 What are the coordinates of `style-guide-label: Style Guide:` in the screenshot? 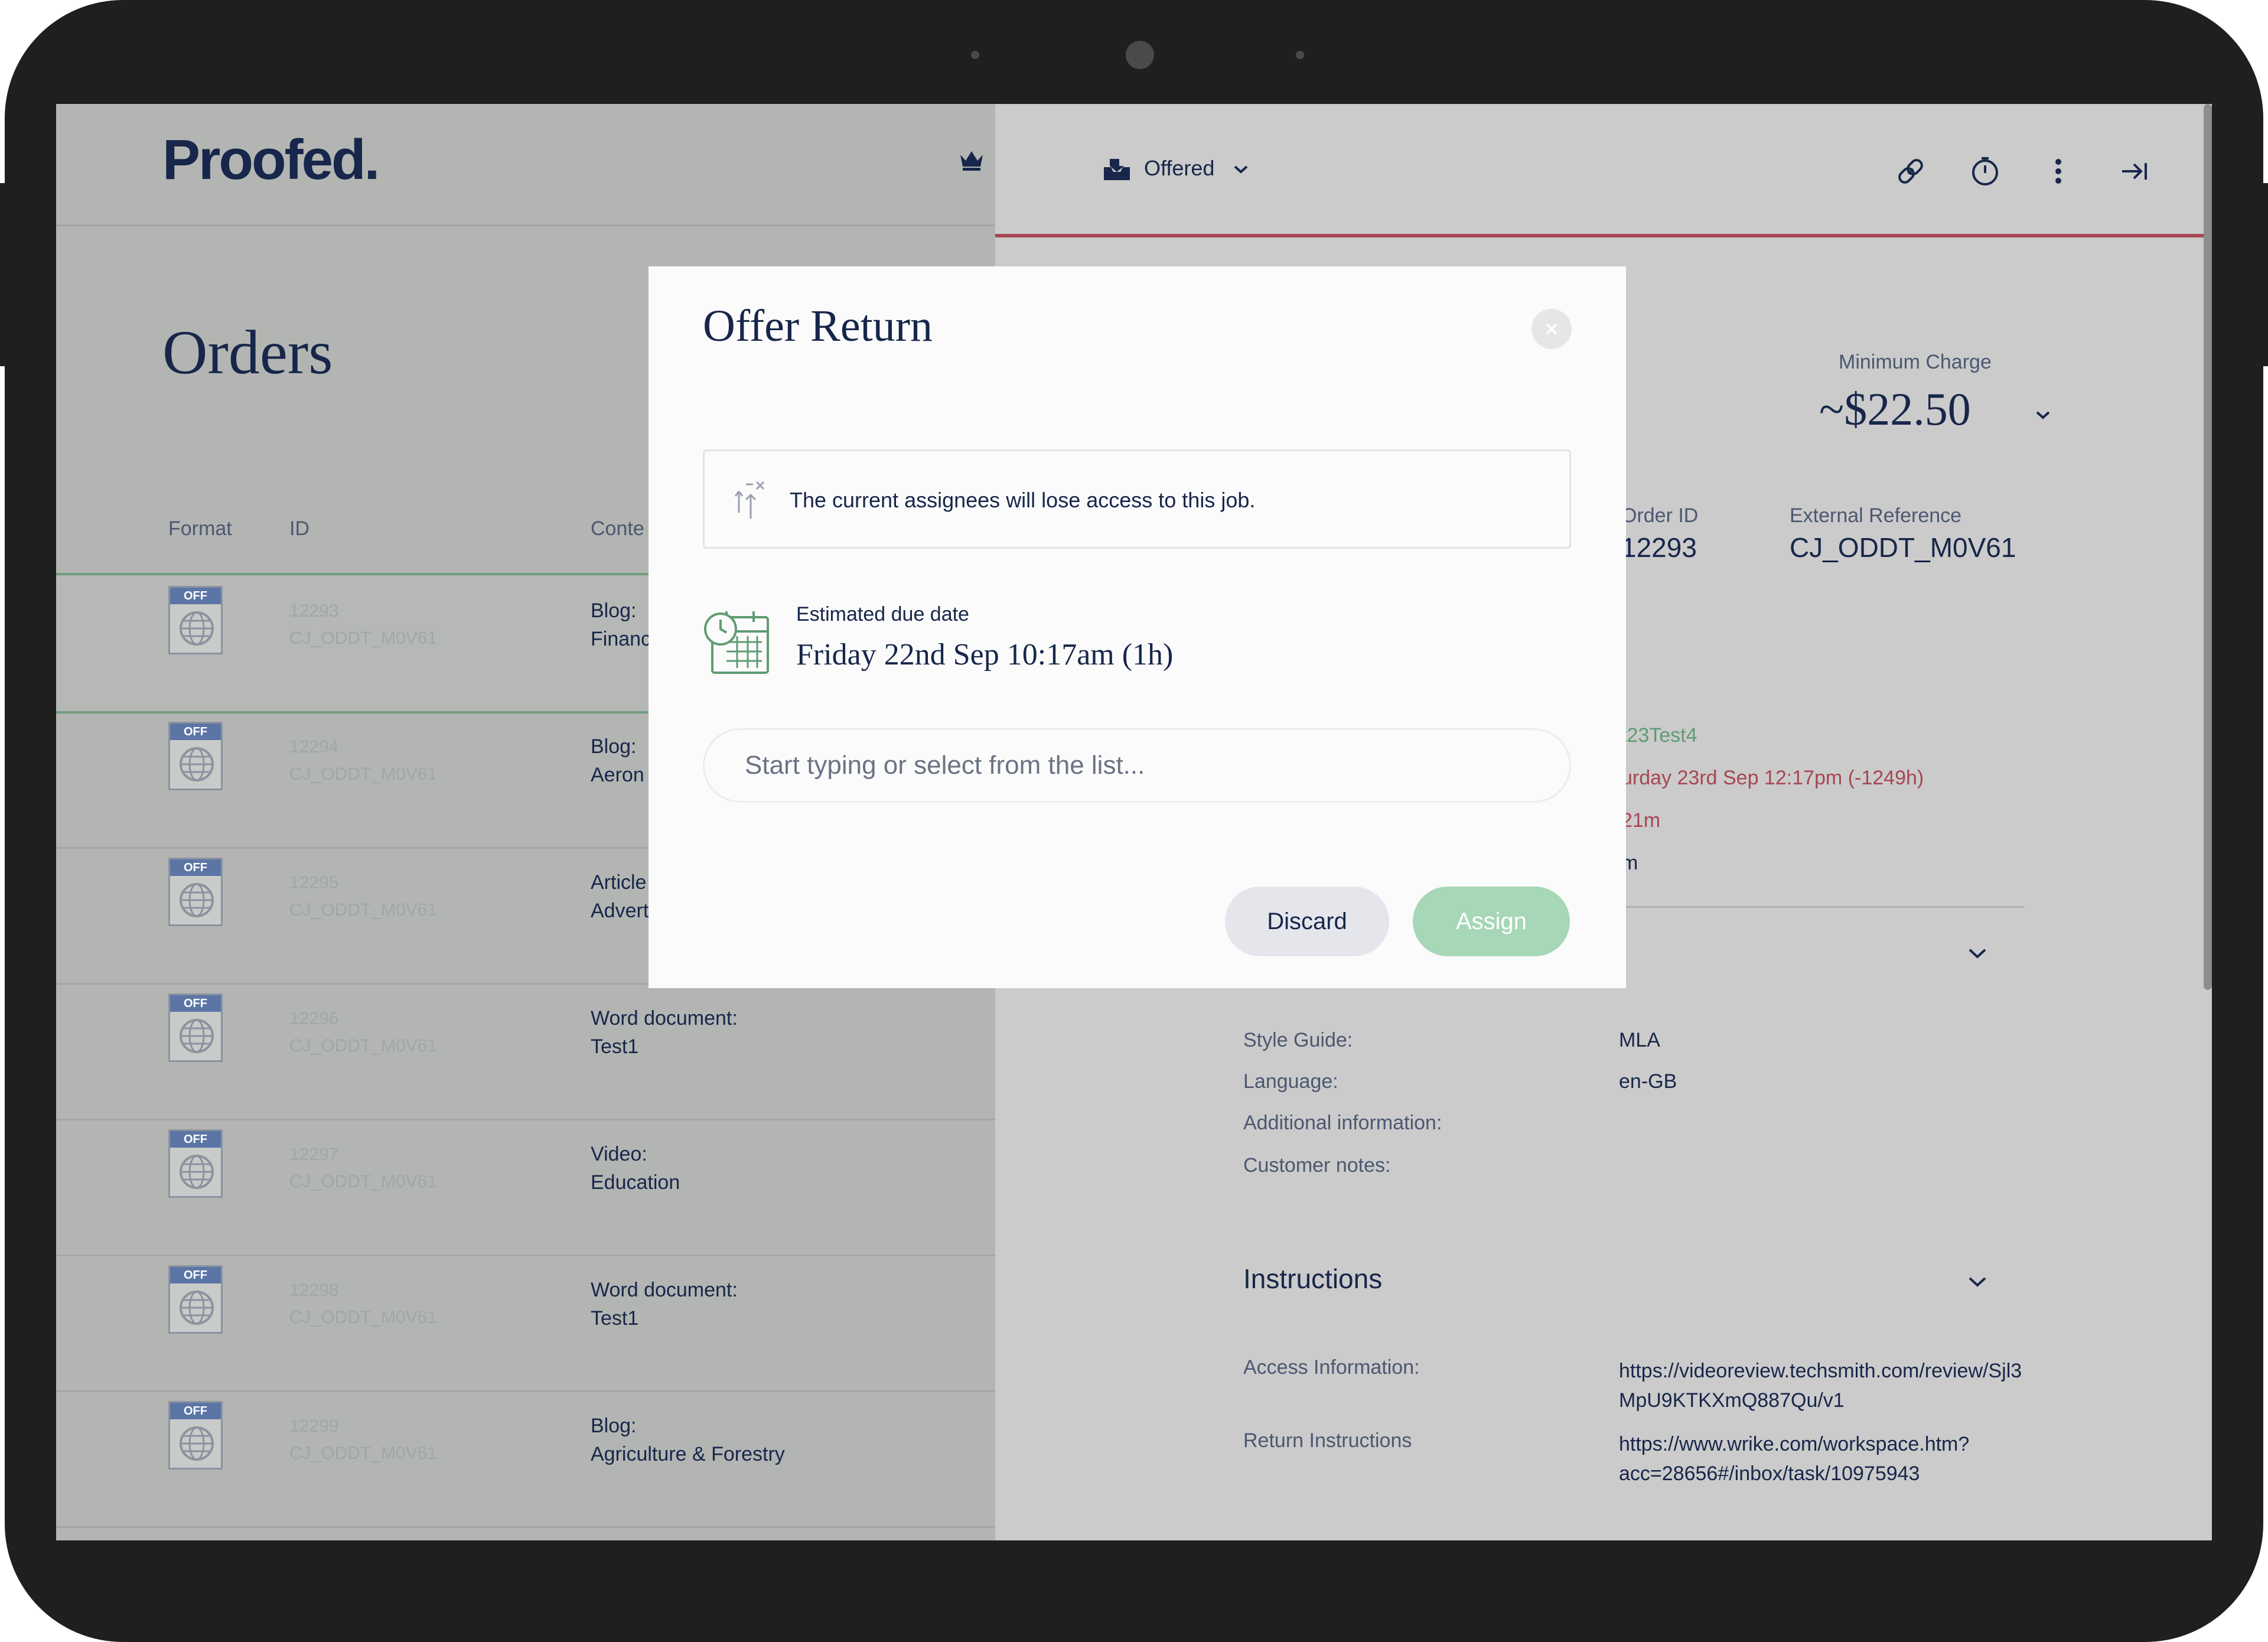 It's located at (1298, 1040).